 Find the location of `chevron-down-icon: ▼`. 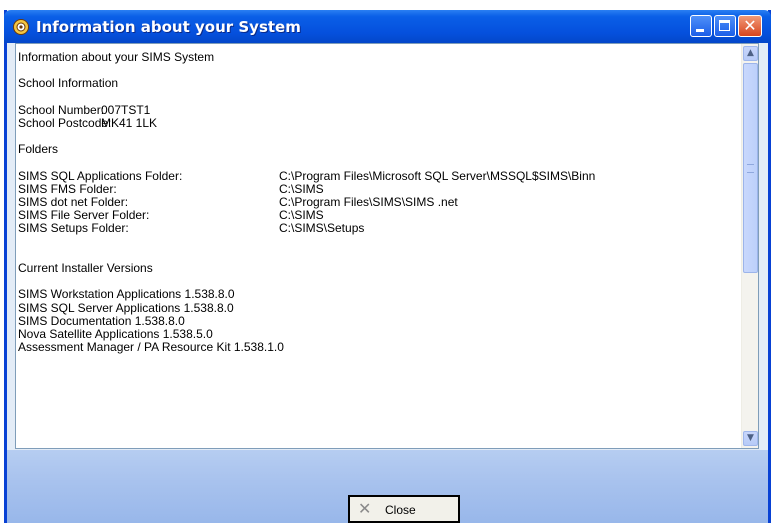

chevron-down-icon: ▼ is located at coordinates (750, 438).